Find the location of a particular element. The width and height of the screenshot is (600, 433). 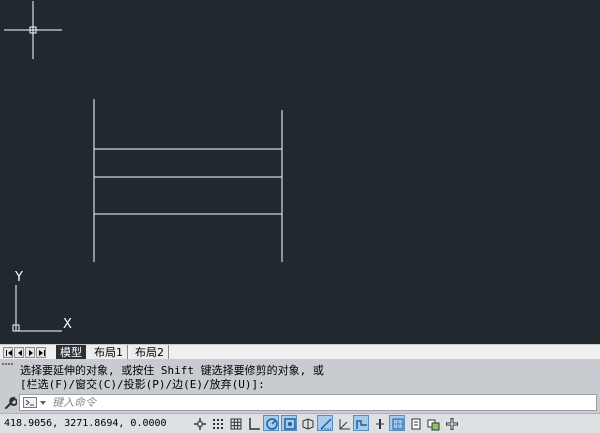

tab-model: 模型 is located at coordinates (71, 352).